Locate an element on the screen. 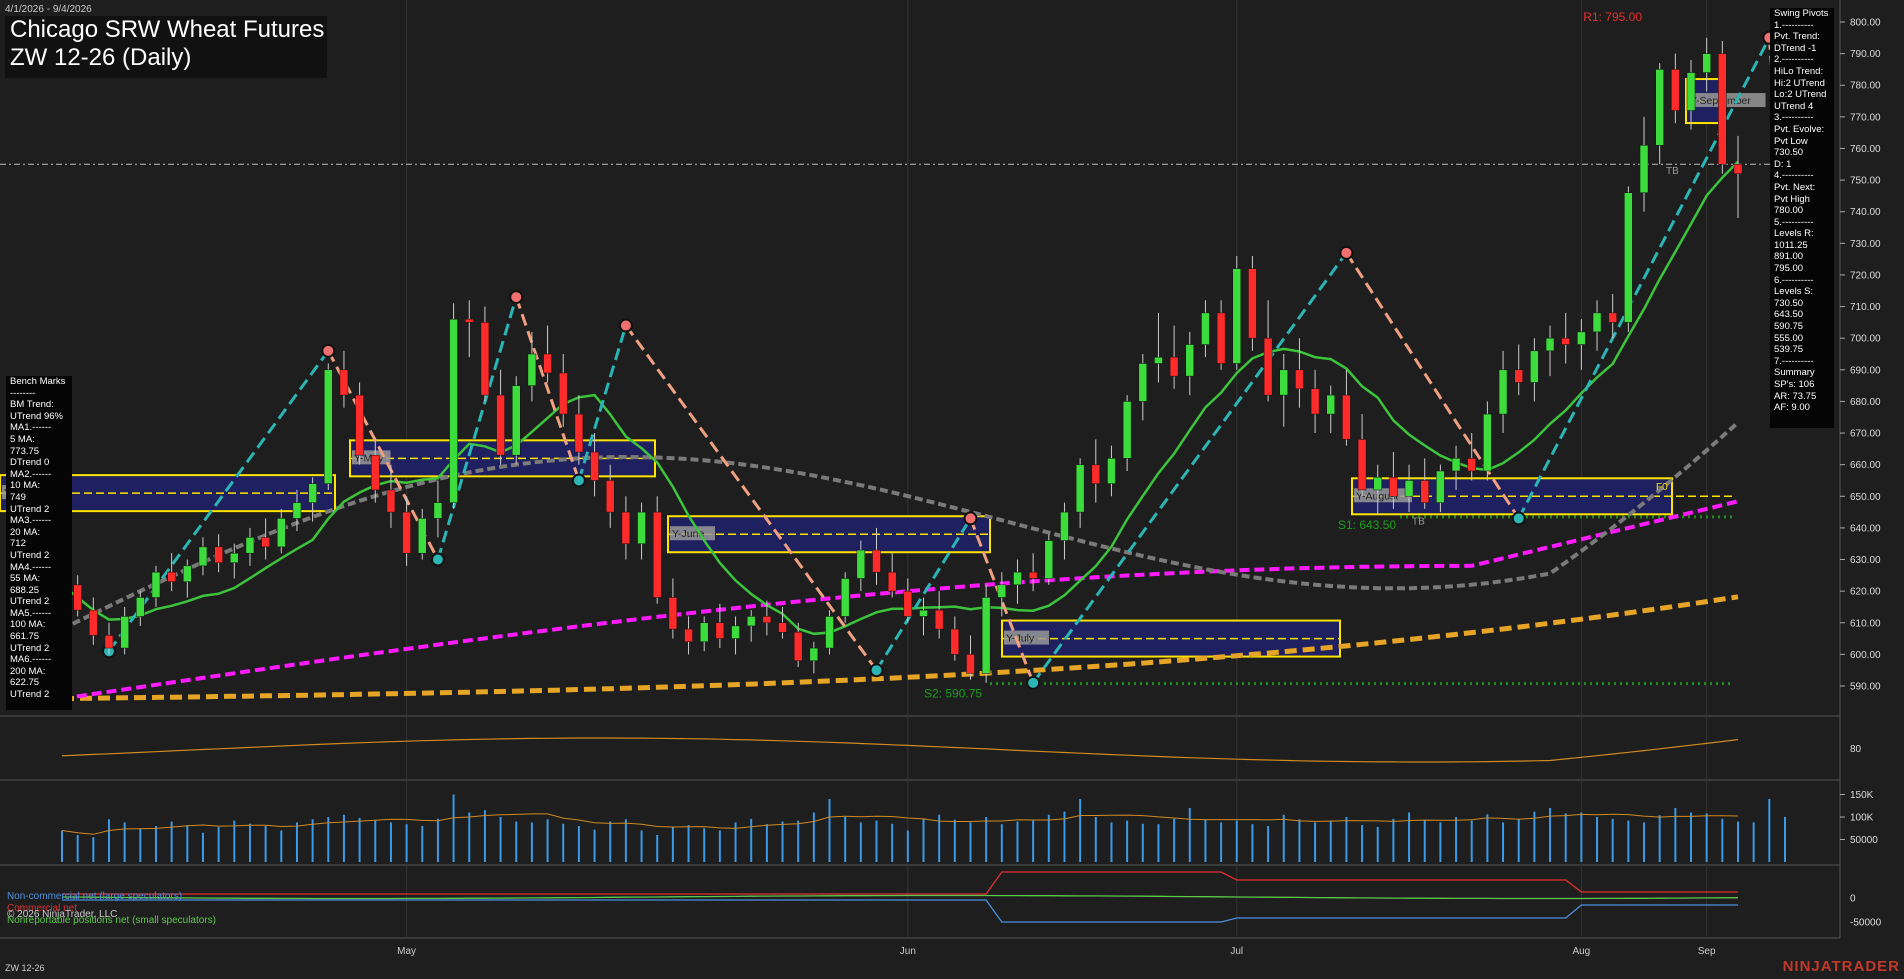 Image resolution: width=1904 pixels, height=979 pixels. bench-marks-line: 688.25 is located at coordinates (25, 590).